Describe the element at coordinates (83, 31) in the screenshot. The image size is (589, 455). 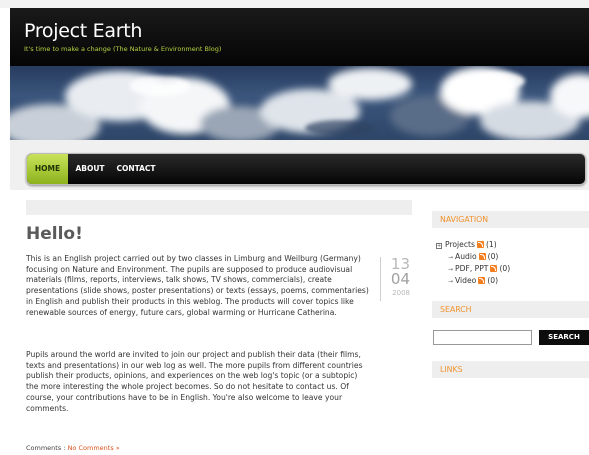
I see `site-title: Project Earth` at that location.